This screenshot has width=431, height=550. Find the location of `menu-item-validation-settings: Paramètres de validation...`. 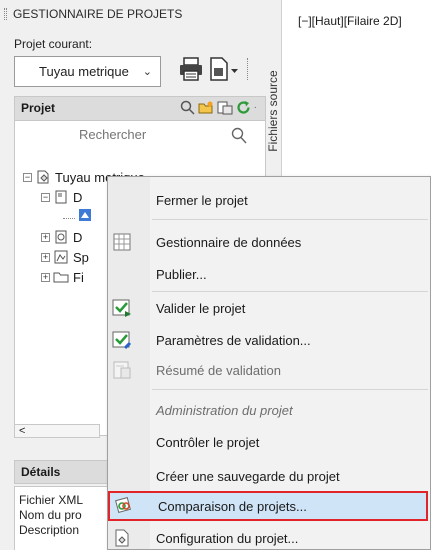

menu-item-validation-settings: Paramètres de validation... is located at coordinates (269, 340).